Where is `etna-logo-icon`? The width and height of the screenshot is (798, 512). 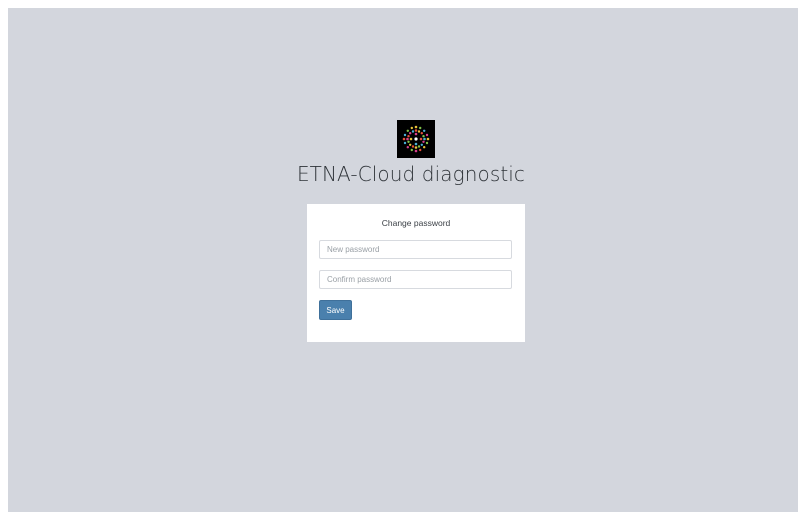 etna-logo-icon is located at coordinates (416, 139).